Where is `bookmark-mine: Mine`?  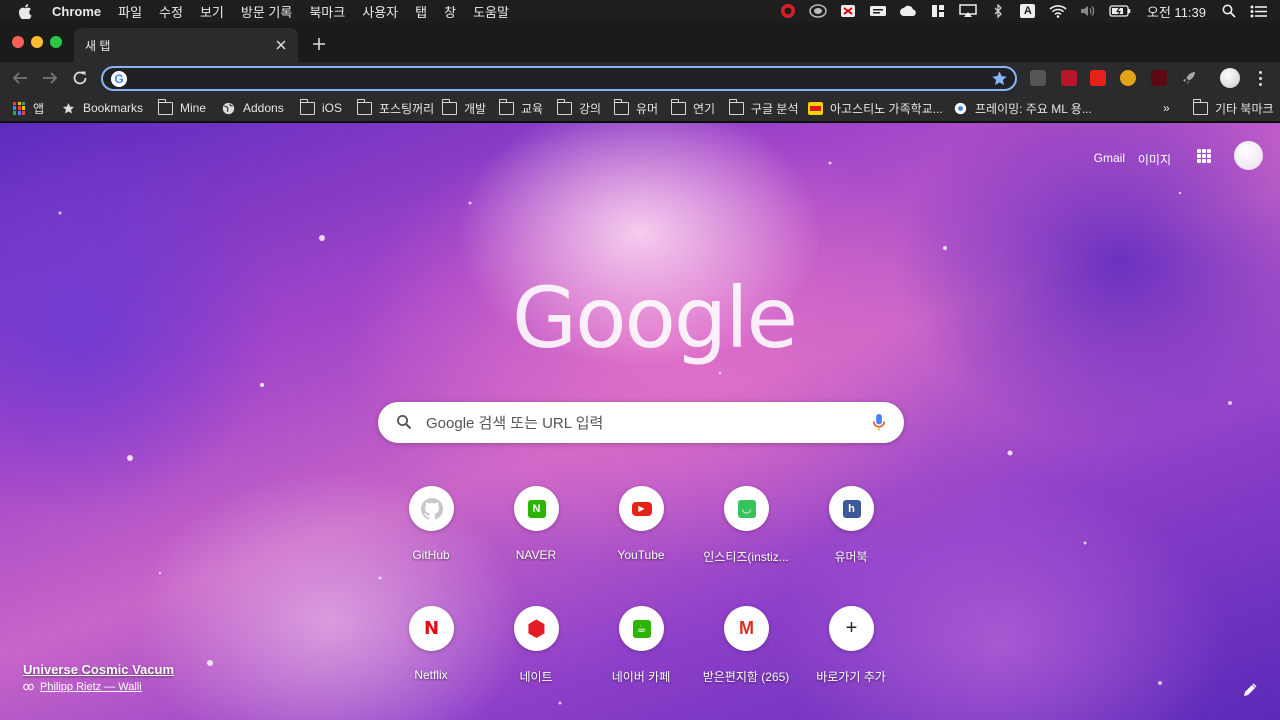 bookmark-mine: Mine is located at coordinates (181, 107).